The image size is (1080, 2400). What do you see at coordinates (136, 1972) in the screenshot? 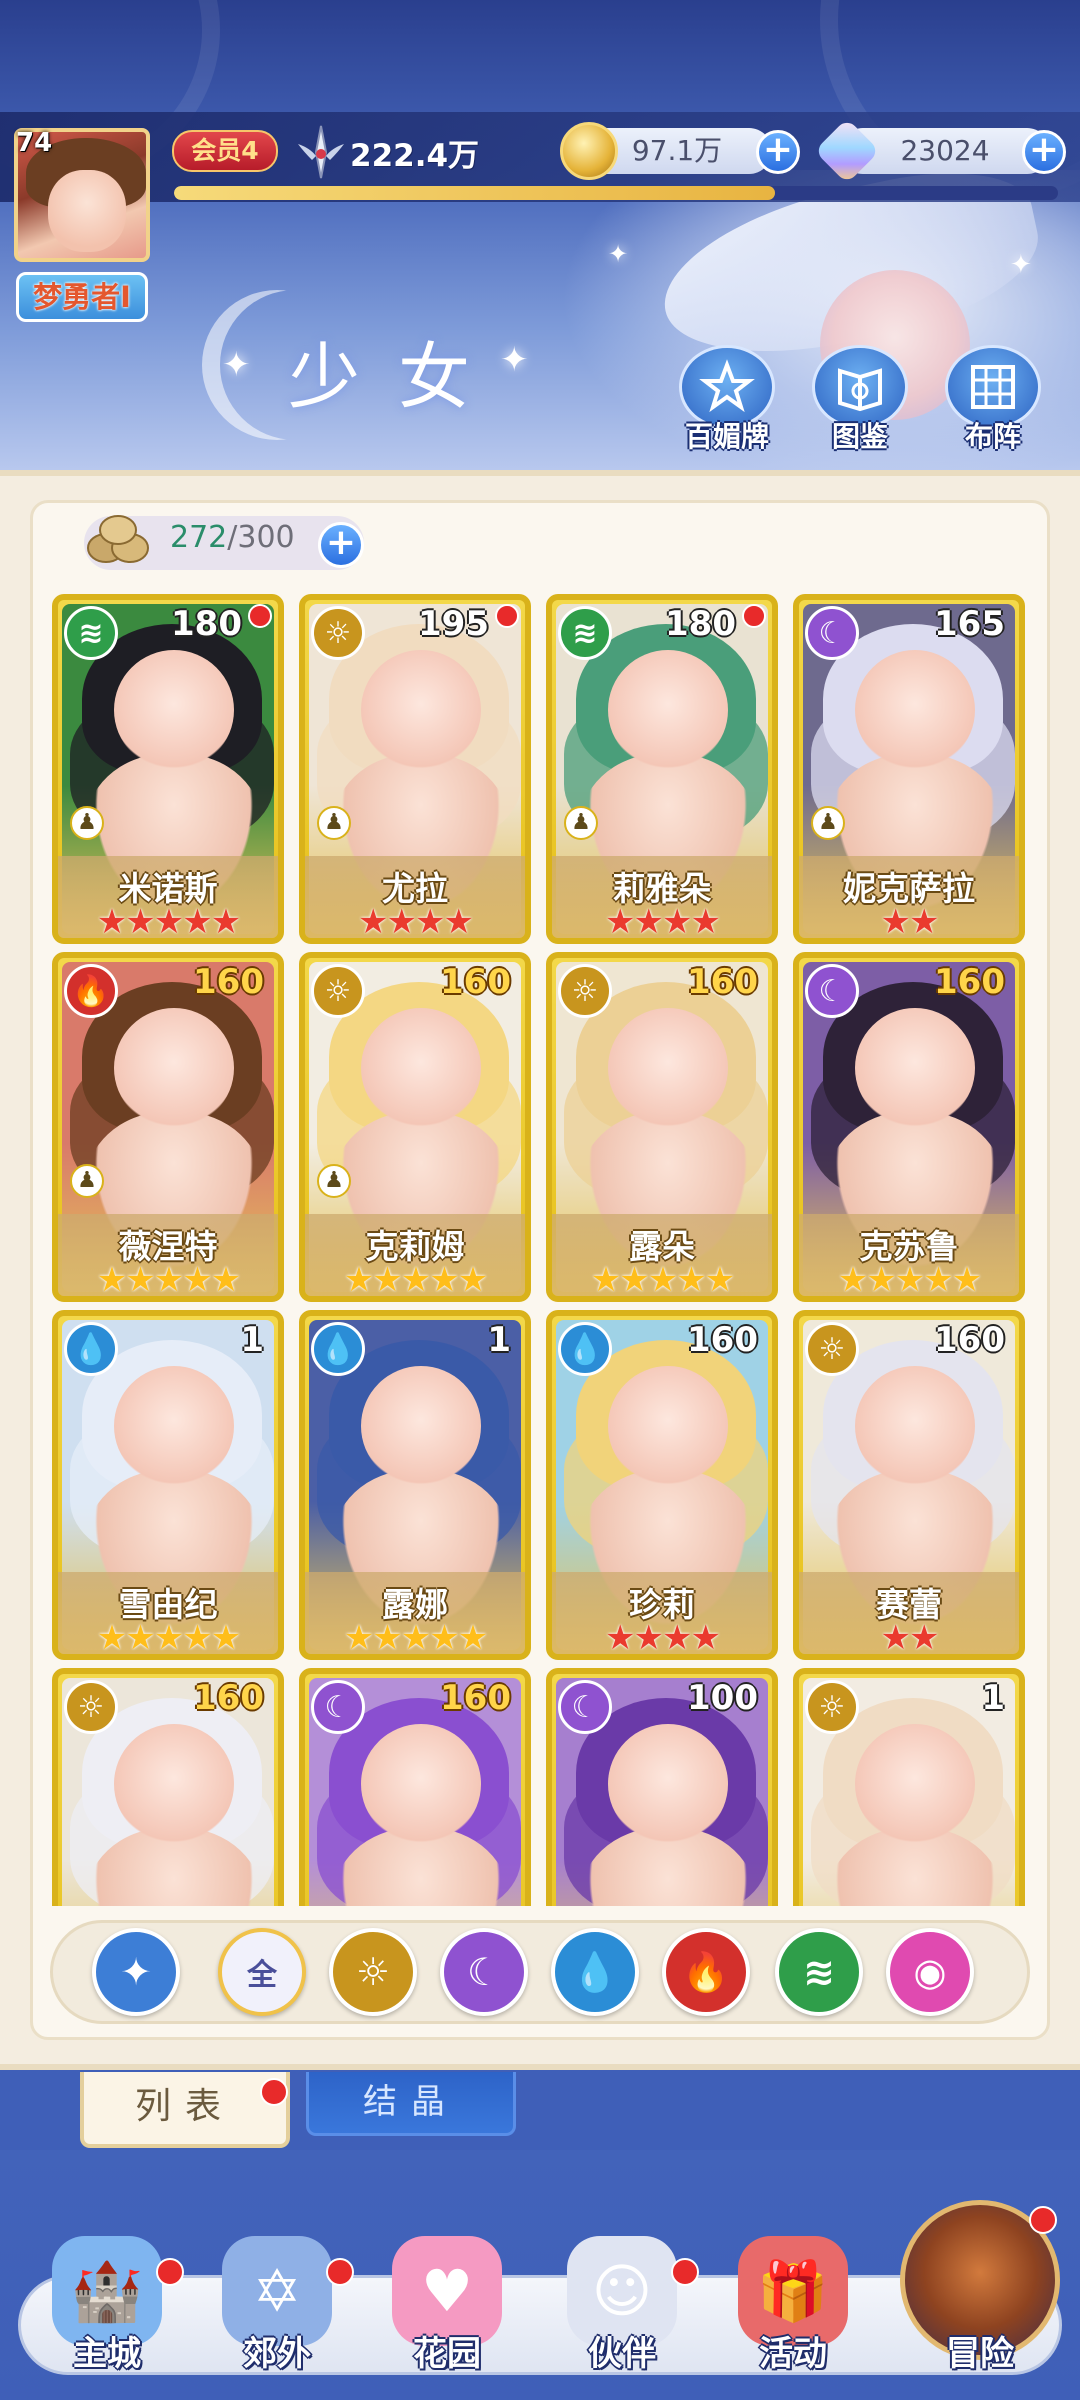
I see `filter-star-button: ✦` at bounding box center [136, 1972].